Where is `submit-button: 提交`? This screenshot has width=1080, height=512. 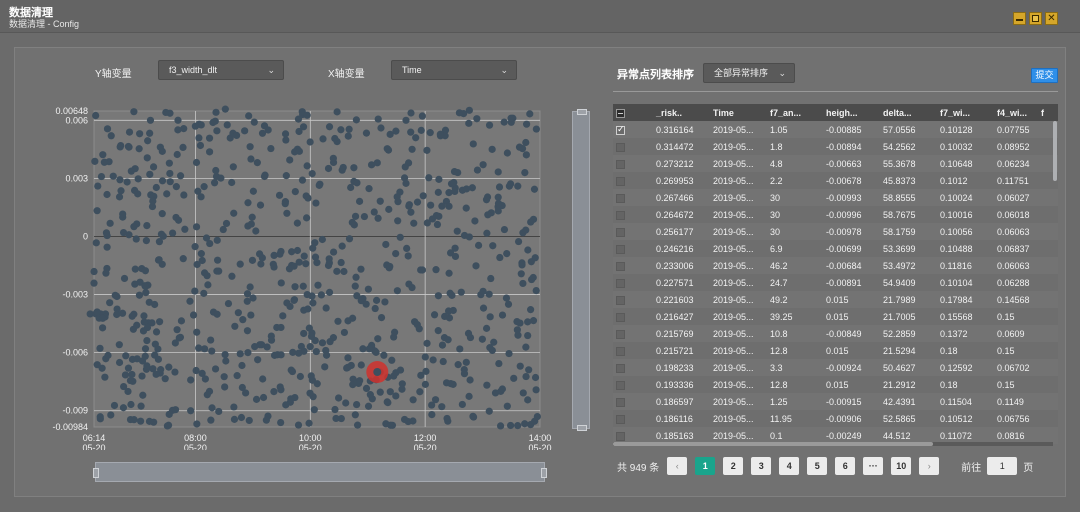
submit-button: 提交 is located at coordinates (1044, 75).